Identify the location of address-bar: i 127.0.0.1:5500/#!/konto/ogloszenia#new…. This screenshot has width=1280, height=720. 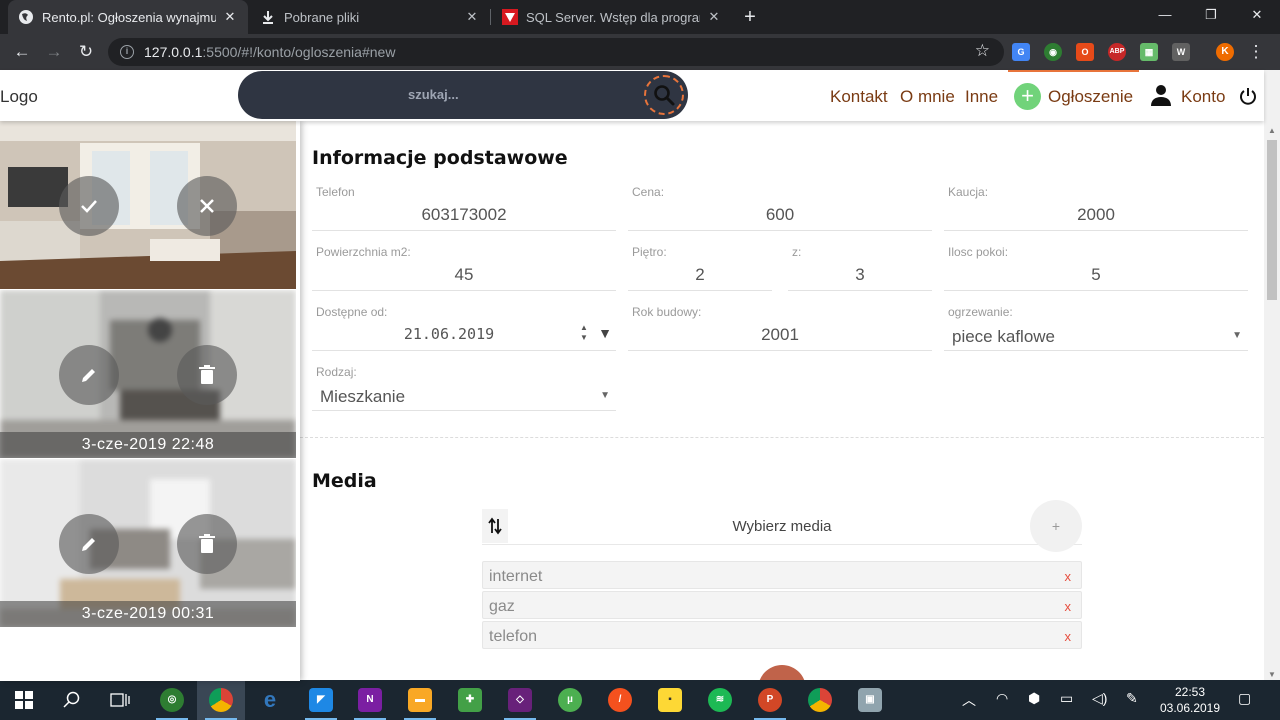
(556, 52).